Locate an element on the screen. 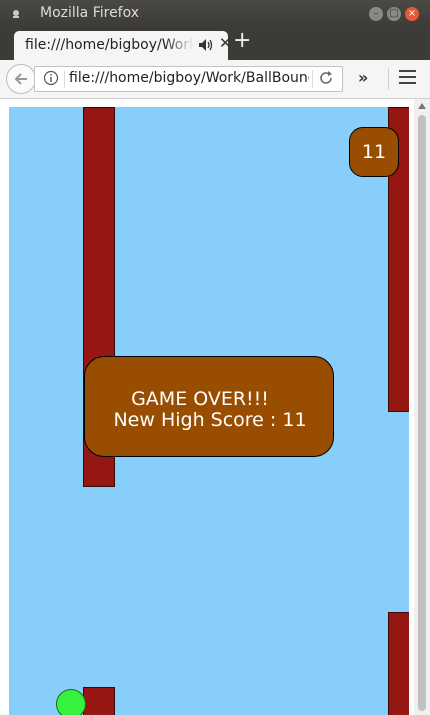  window-titlebar: Mozilla Firefox – □ × is located at coordinates (215, 14).